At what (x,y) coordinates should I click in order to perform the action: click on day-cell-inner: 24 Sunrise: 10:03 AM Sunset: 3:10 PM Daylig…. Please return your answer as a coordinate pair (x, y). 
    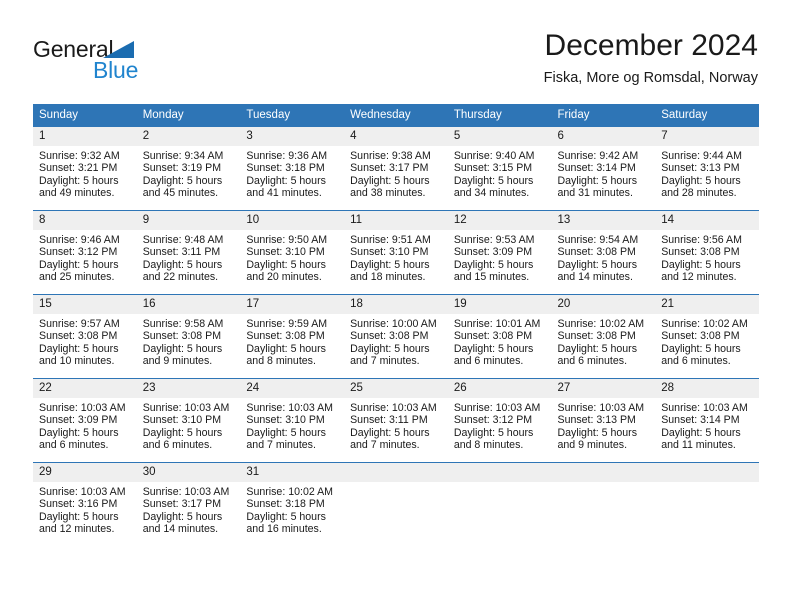
    Looking at the image, I should click on (292, 420).